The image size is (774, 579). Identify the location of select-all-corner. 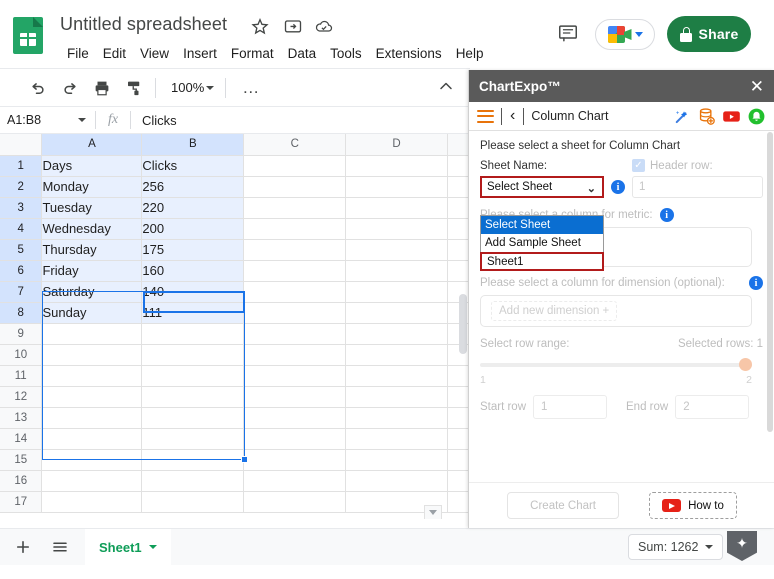
(21, 145).